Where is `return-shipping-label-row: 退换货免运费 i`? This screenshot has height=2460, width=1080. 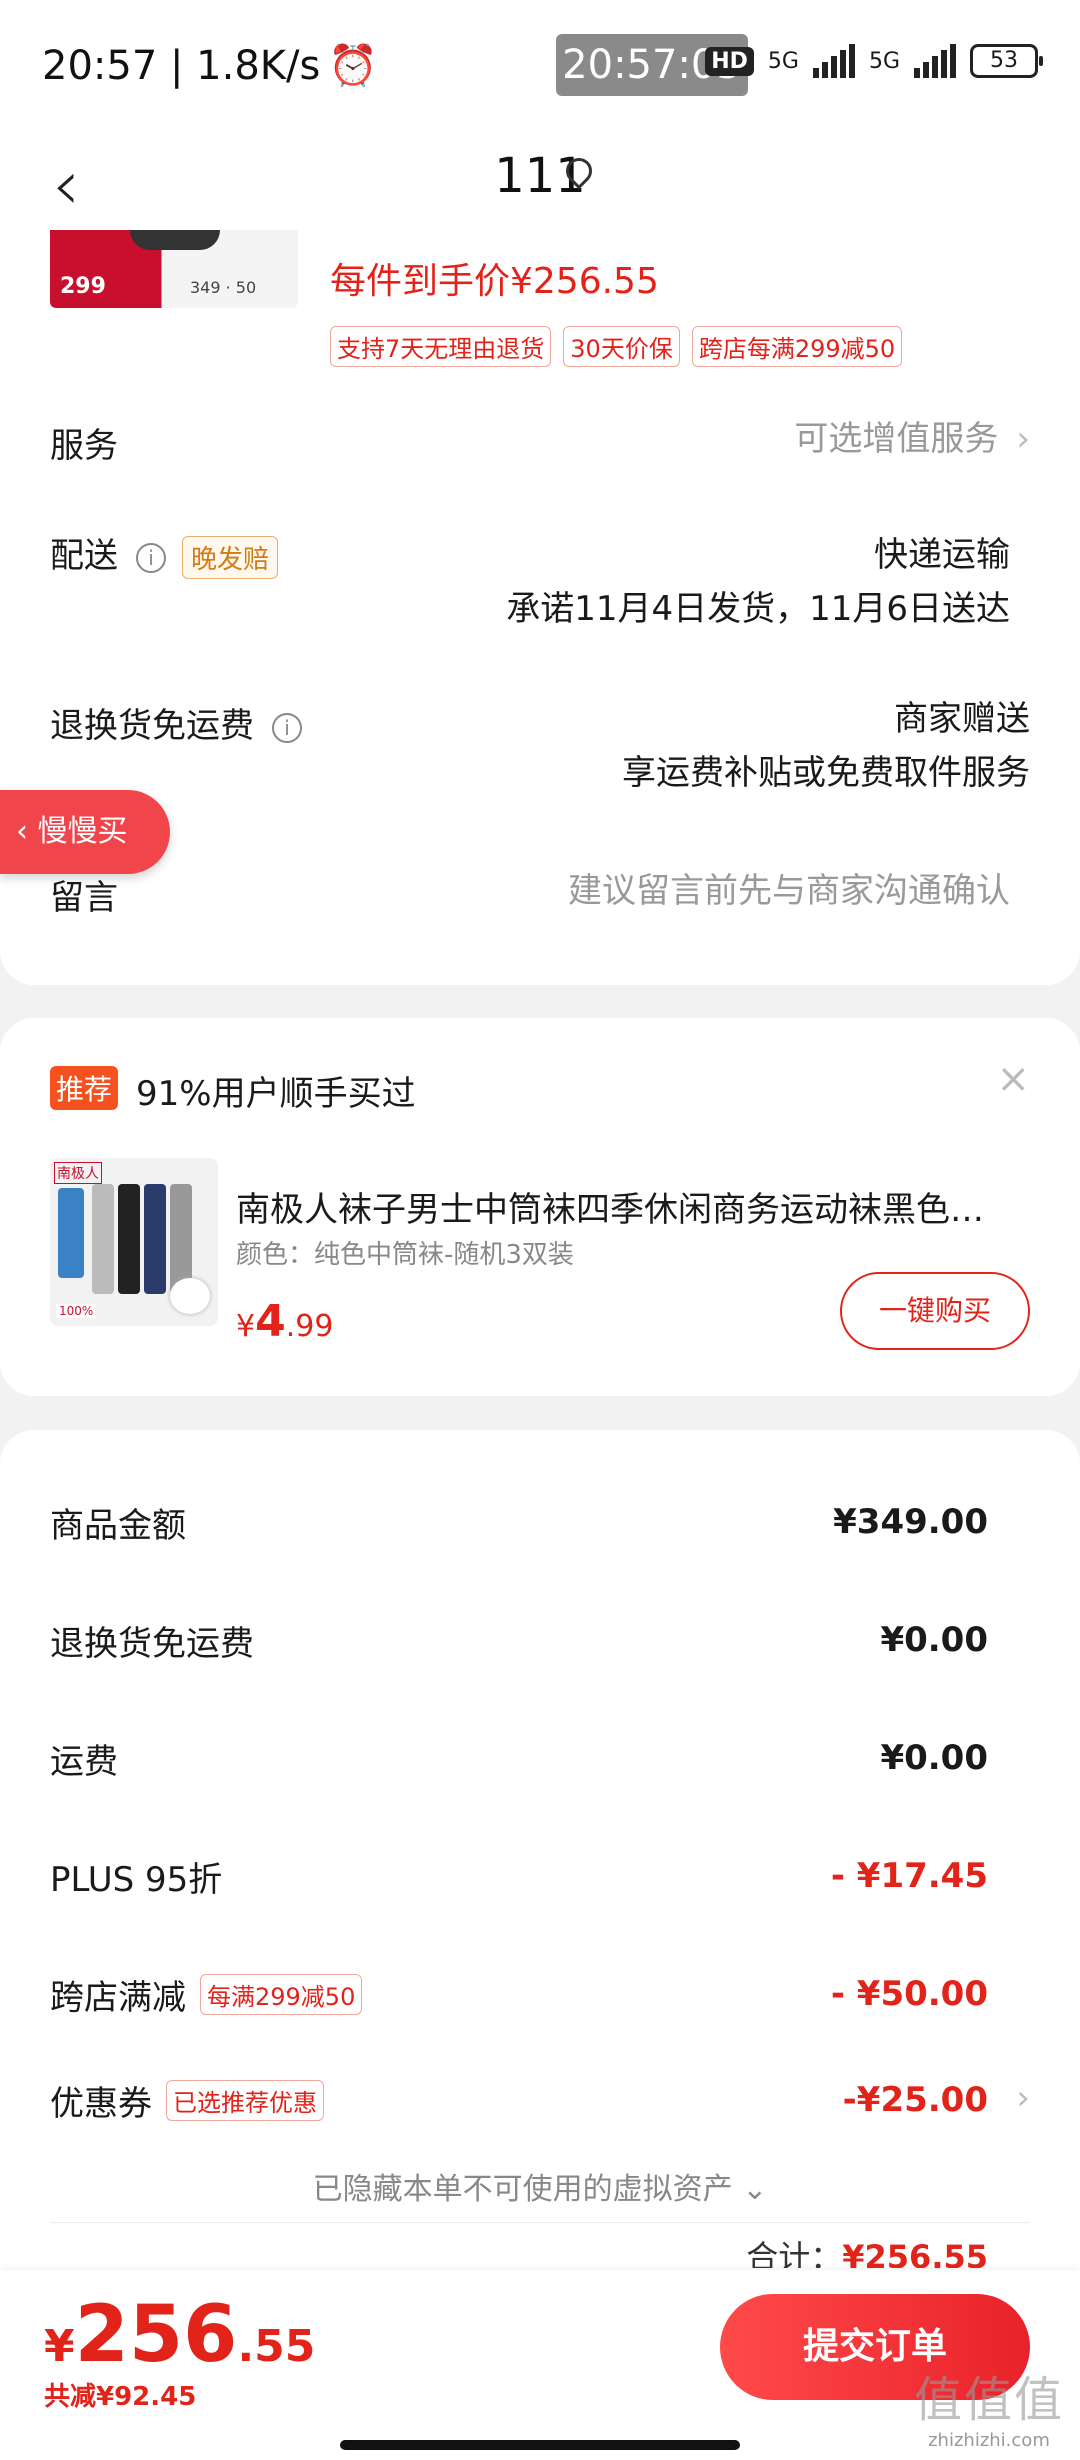
return-shipping-label-row: 退换货免运费 i is located at coordinates (176, 722).